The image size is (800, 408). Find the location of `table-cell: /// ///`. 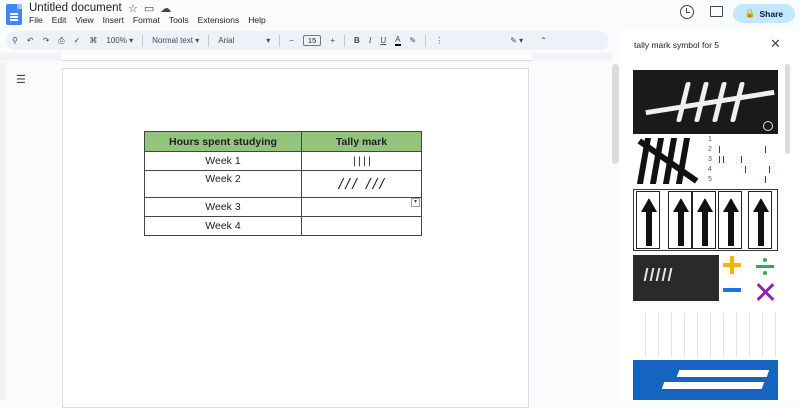

table-cell: /// /// is located at coordinates (361, 184).